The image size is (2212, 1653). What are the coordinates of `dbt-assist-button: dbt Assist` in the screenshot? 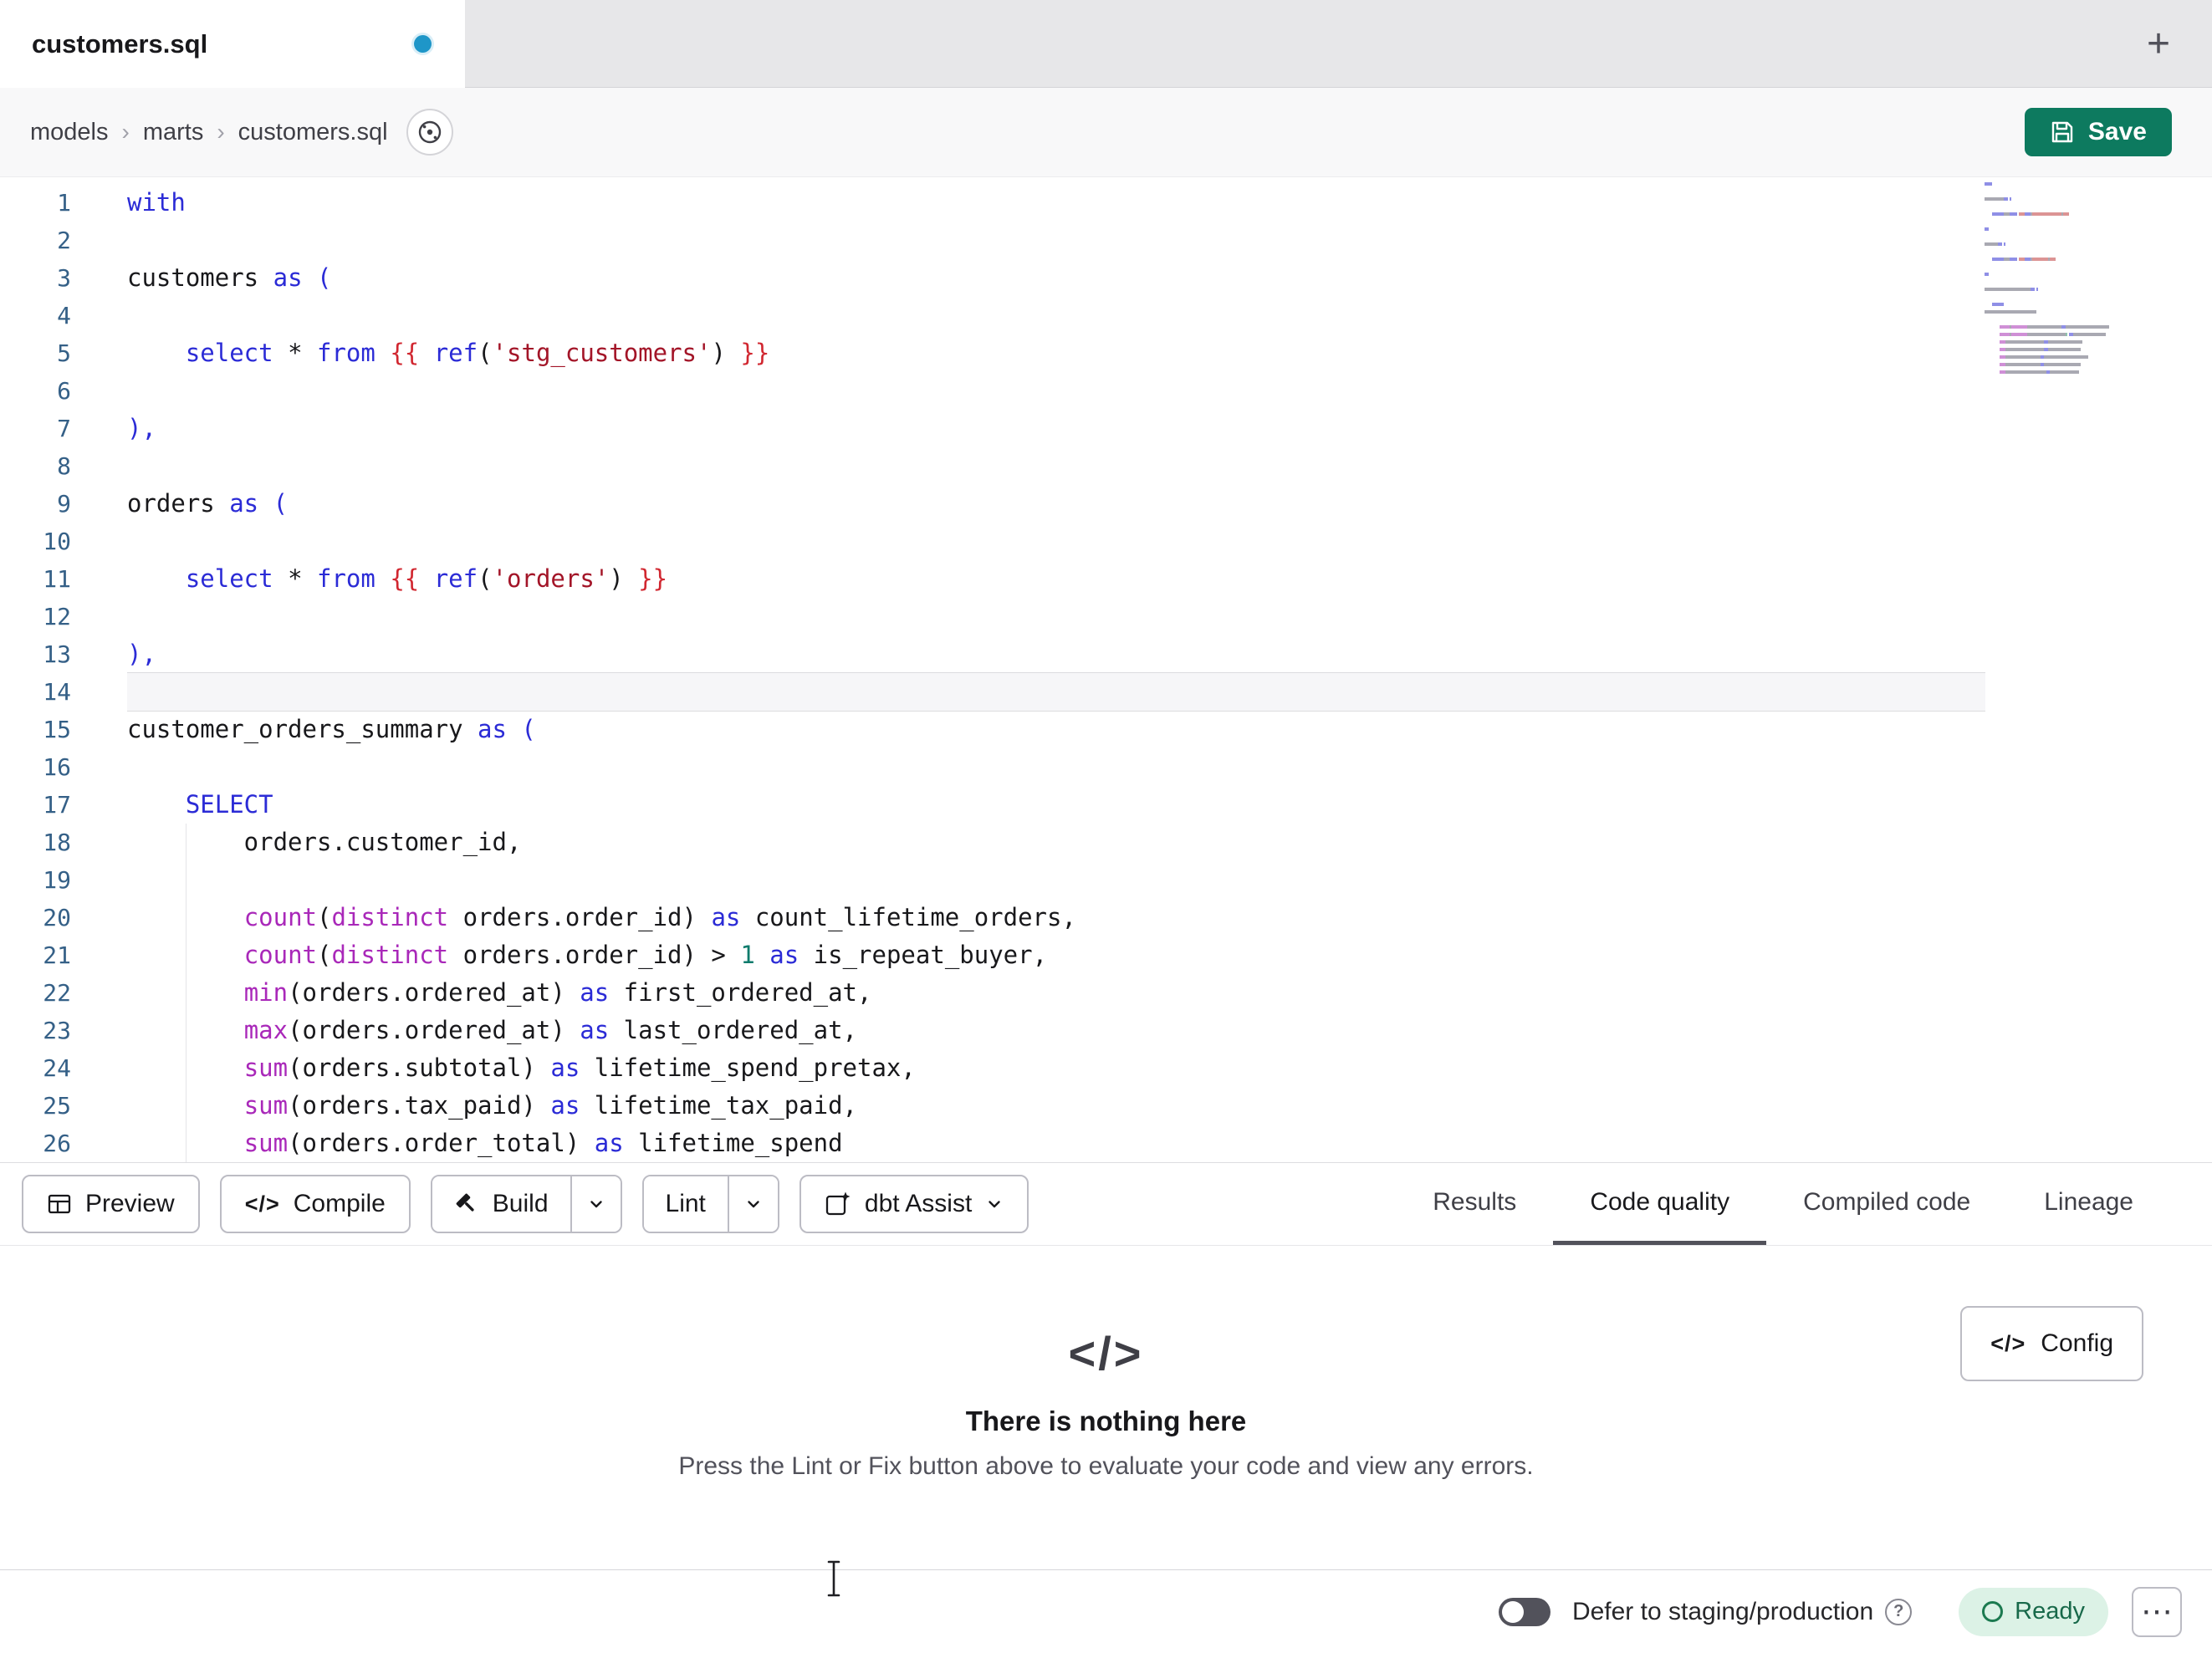 It's located at (914, 1204).